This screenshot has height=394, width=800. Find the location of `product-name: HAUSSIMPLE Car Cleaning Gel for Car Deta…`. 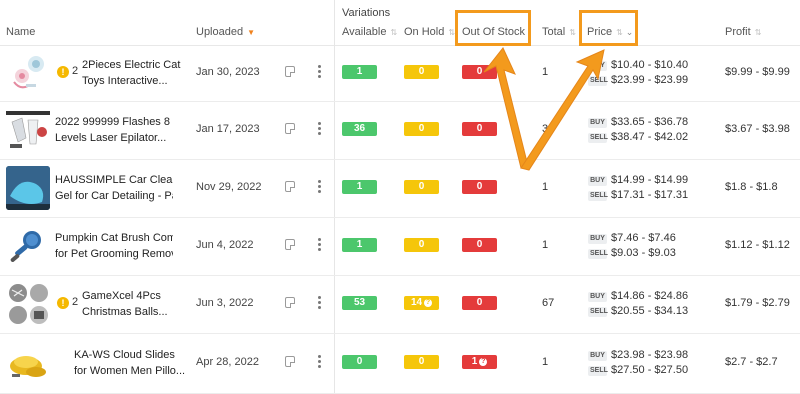

product-name: HAUSSIMPLE Car Cleaning Gel for Car Deta… is located at coordinates (114, 188).